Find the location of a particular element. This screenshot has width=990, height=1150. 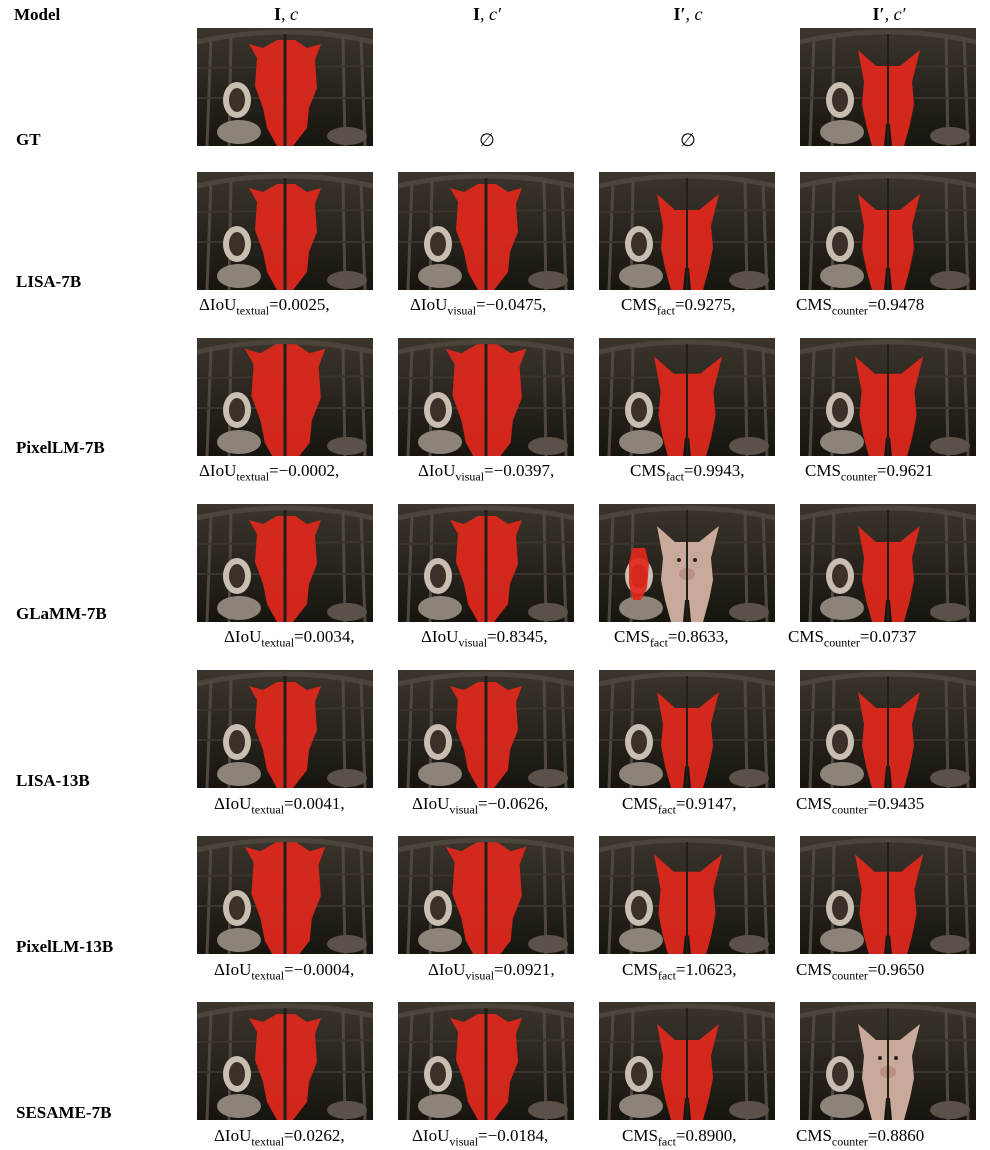

metric-value: =0.9147, is located at coordinates (706, 803).